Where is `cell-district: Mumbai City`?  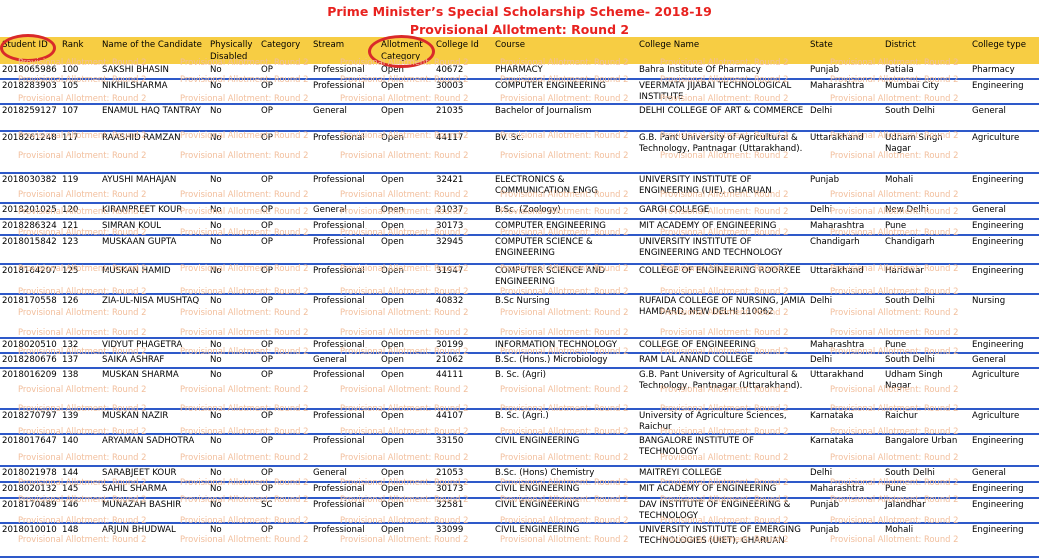
cell-district: Mumbai City is located at coordinates (912, 86).